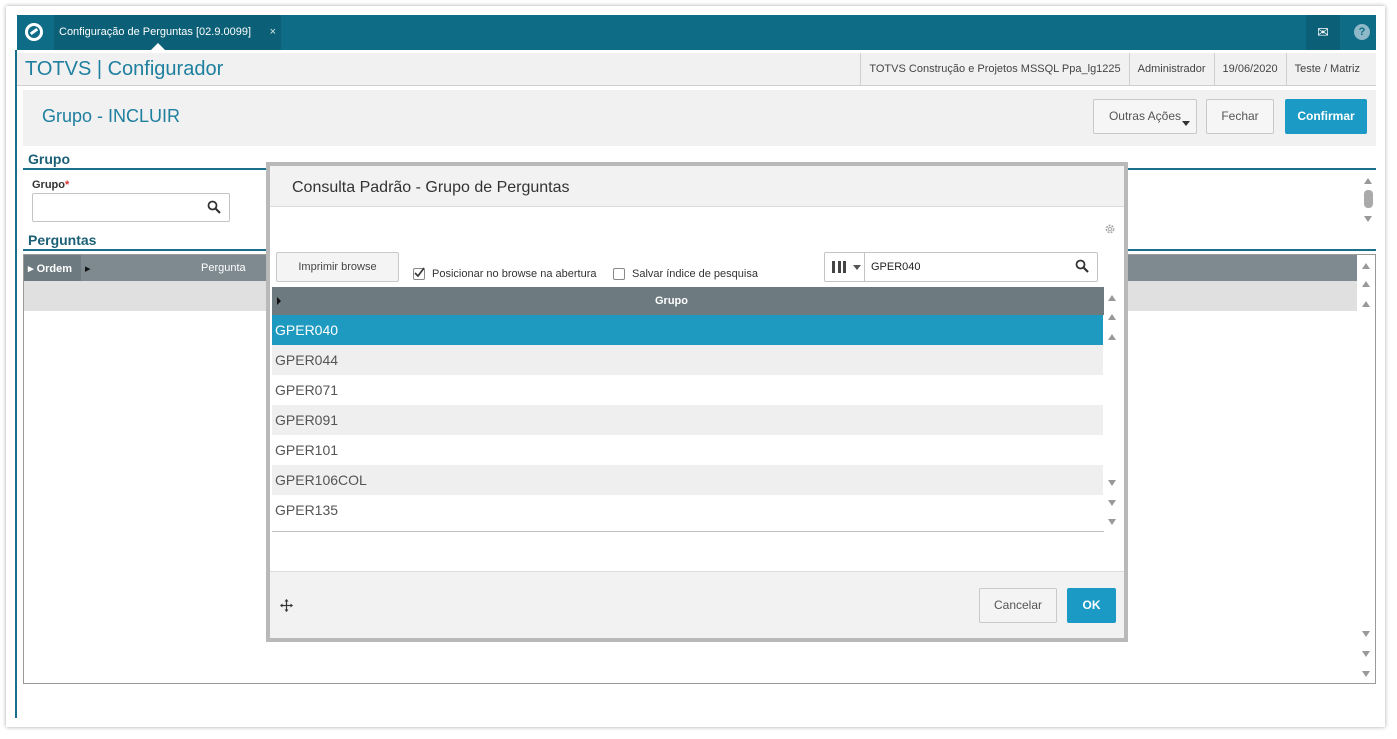 The image size is (1397, 739). I want to click on columns-selector, so click(845, 267).